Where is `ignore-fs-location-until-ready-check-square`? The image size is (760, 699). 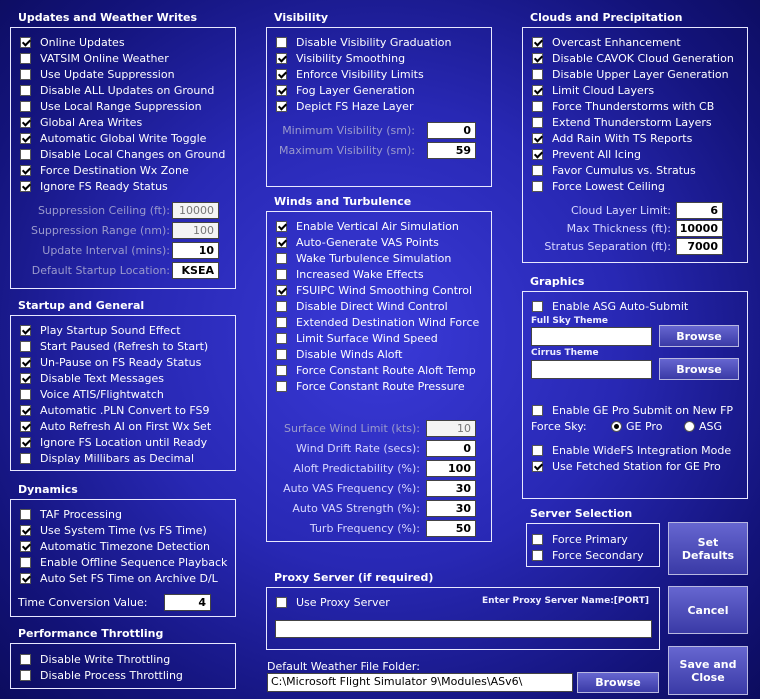
ignore-fs-location-until-ready-check-square is located at coordinates (25, 442).